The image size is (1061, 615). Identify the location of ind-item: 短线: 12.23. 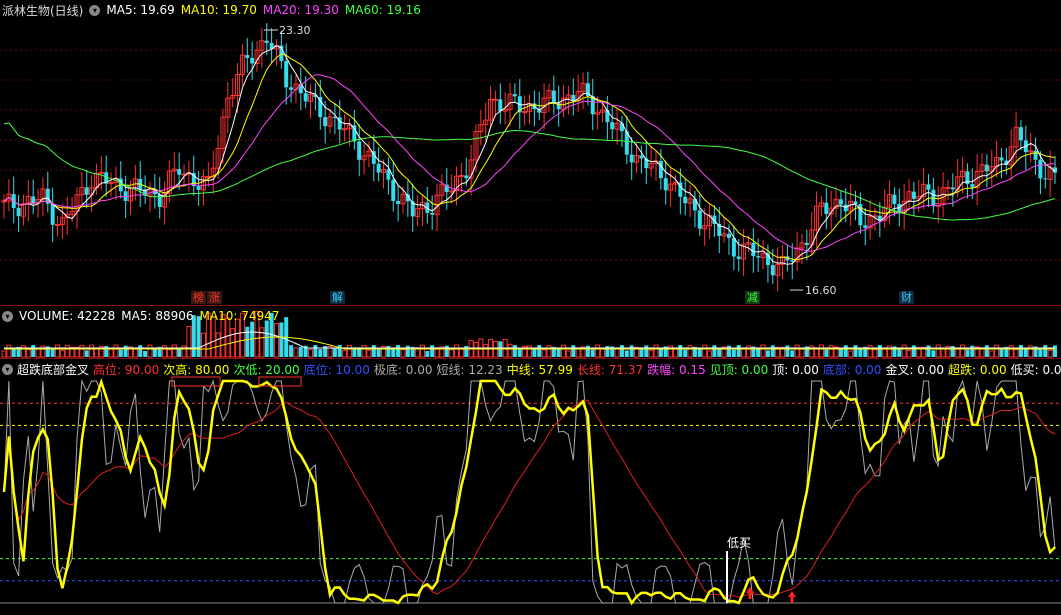
(469, 369).